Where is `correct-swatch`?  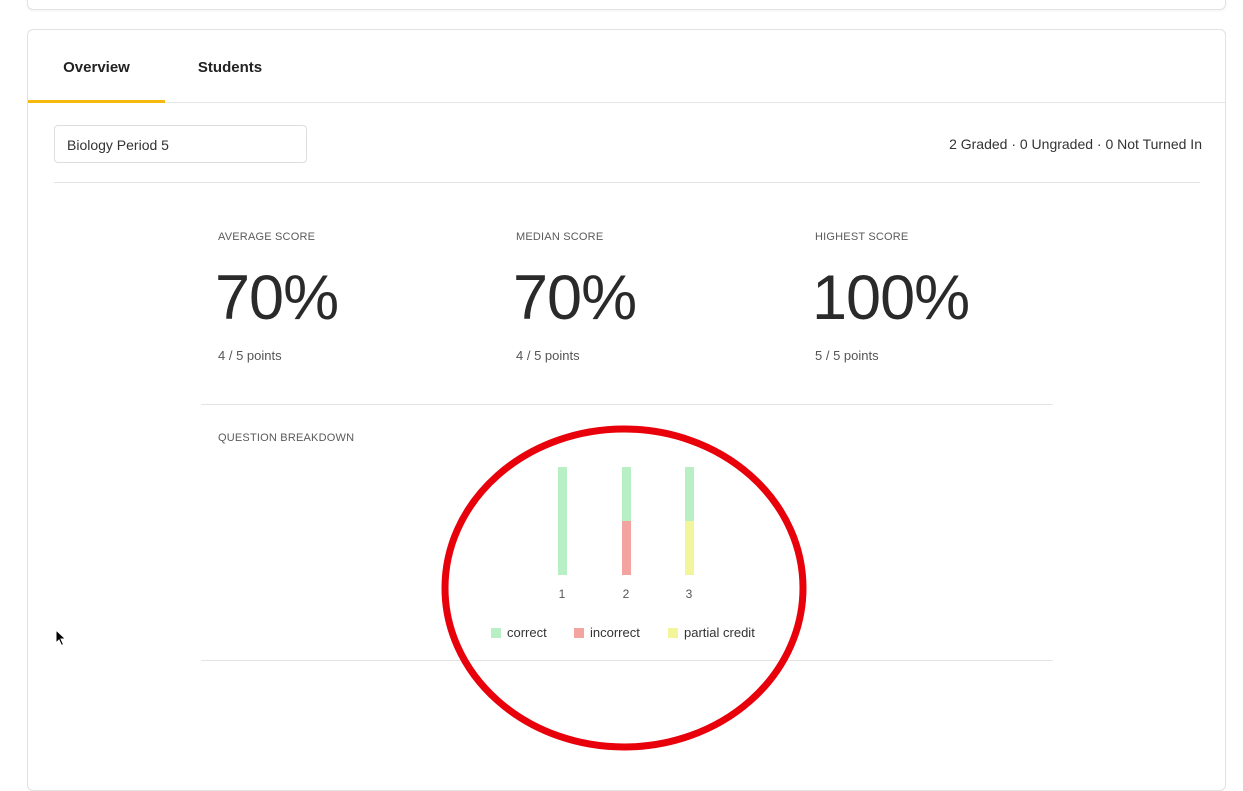 correct-swatch is located at coordinates (496, 632).